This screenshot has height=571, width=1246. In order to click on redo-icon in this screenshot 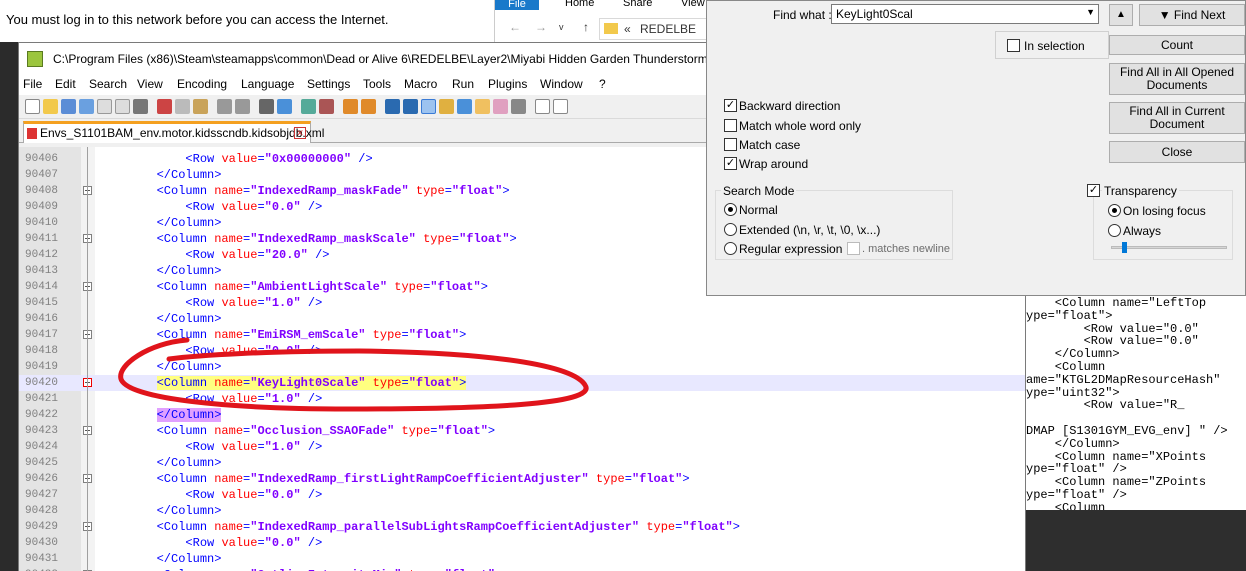, I will do `click(242, 106)`.